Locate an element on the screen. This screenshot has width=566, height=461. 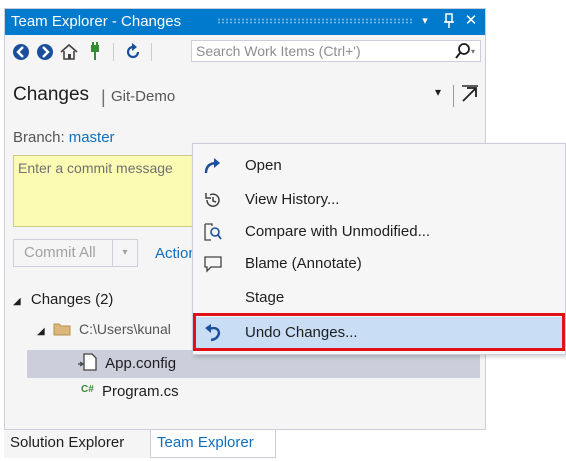
blame-comment-icon is located at coordinates (213, 264).